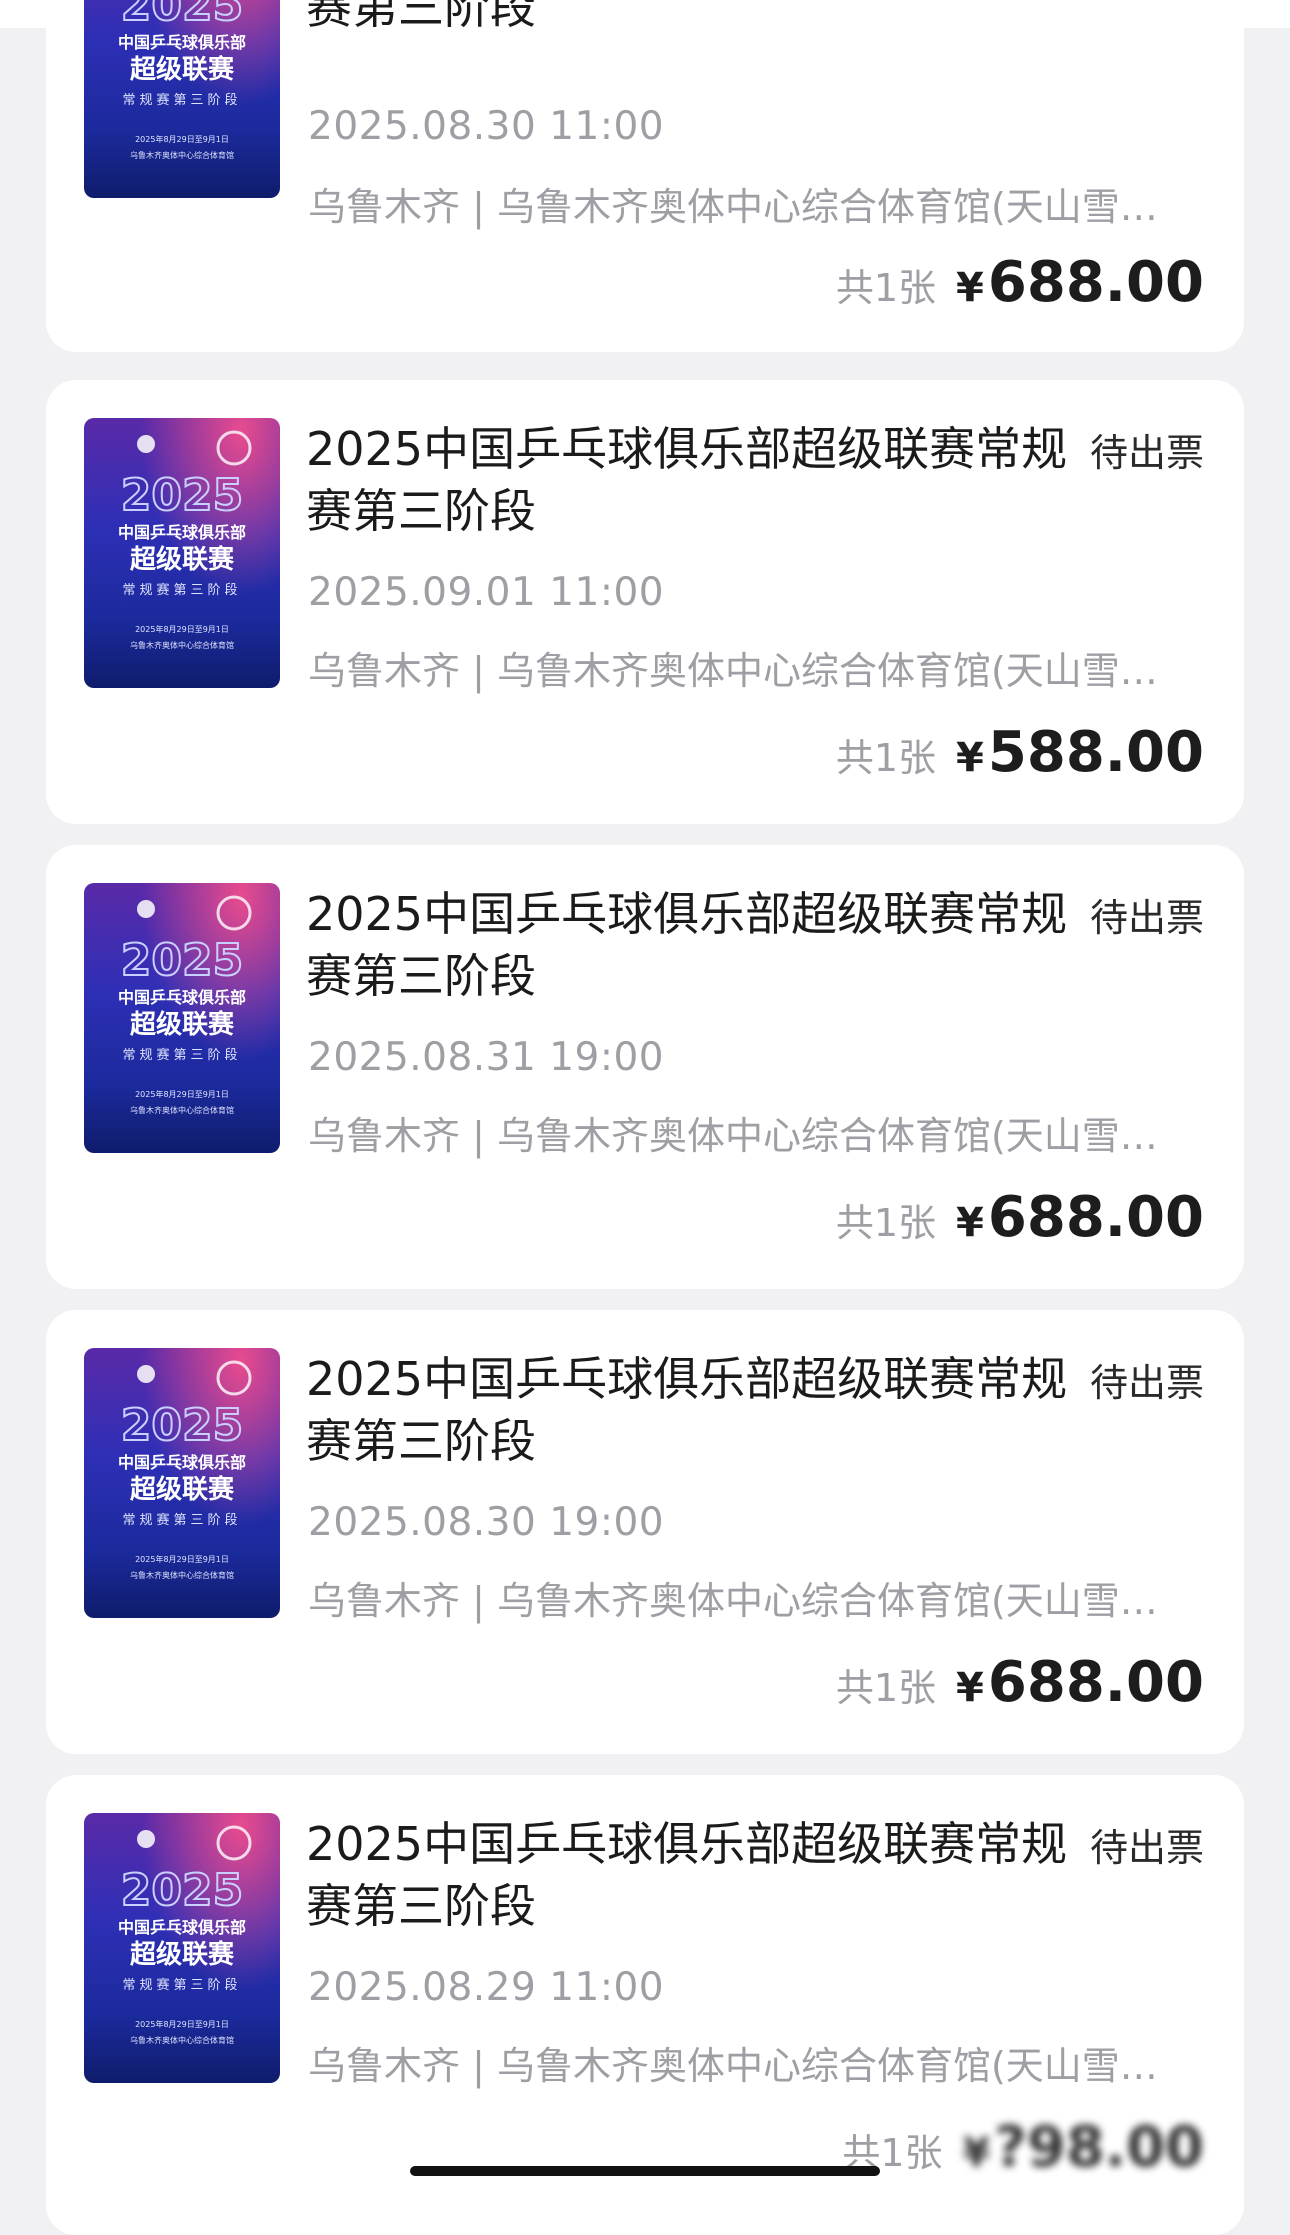 This screenshot has height=2235, width=1290. I want to click on price-row: 共1张 ¥588.00, so click(1020, 752).